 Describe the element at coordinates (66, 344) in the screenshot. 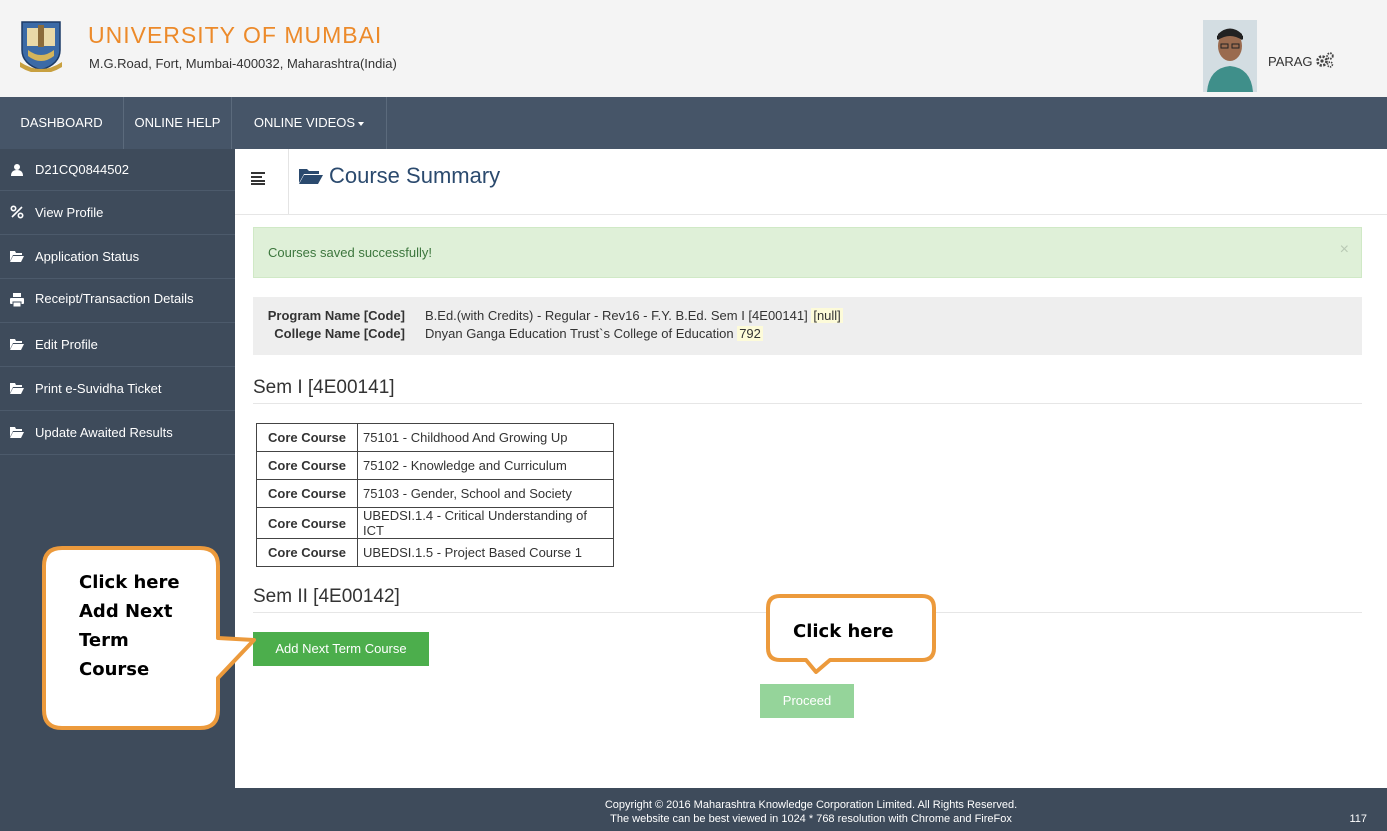

I see `sidebar-item-label: Edit Profile` at that location.